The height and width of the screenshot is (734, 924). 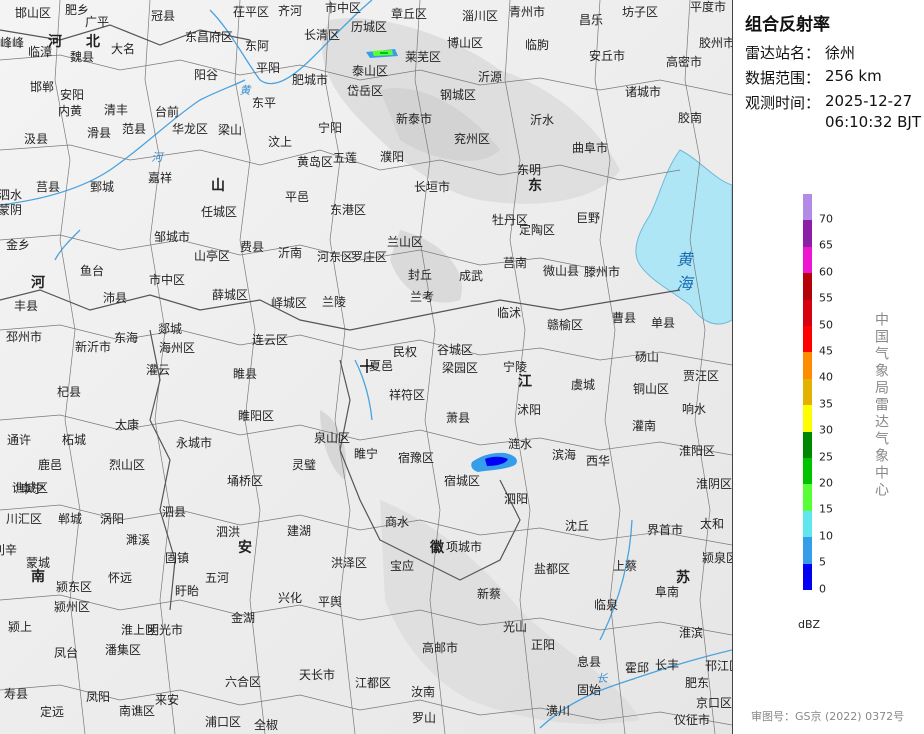 I want to click on place-label: 界首市, so click(x=665, y=530).